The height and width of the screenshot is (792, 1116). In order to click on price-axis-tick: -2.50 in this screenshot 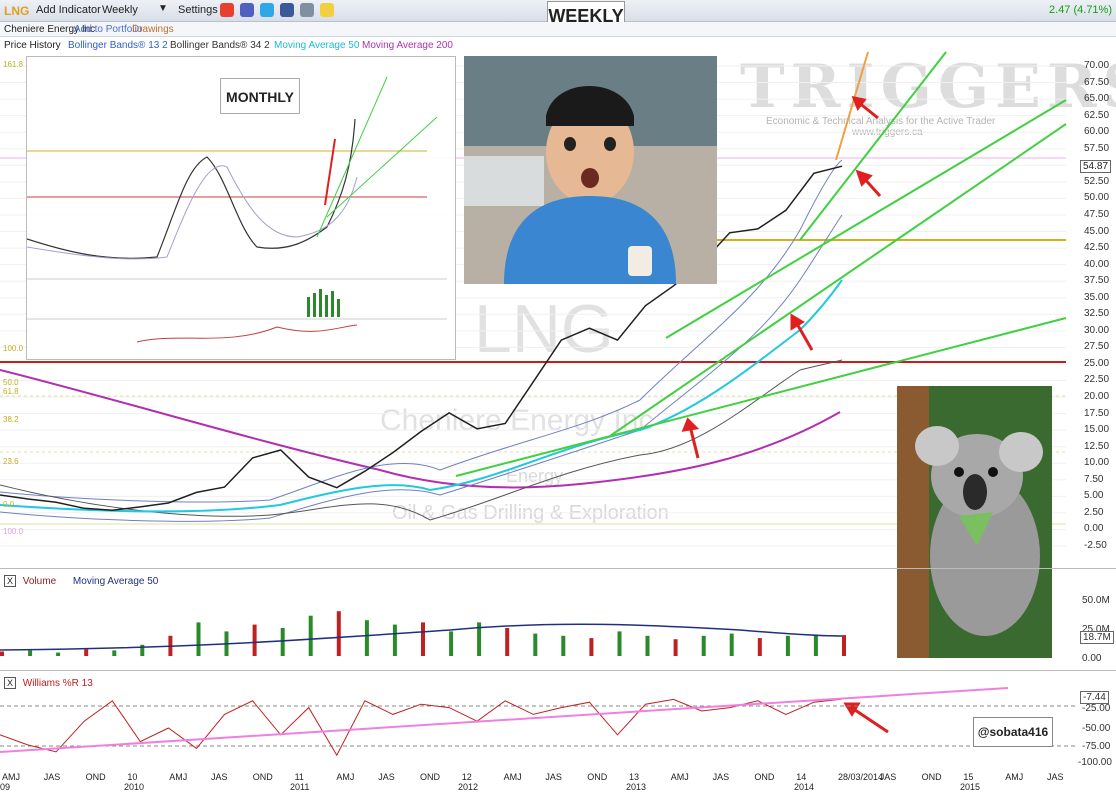, I will do `click(1095, 545)`.